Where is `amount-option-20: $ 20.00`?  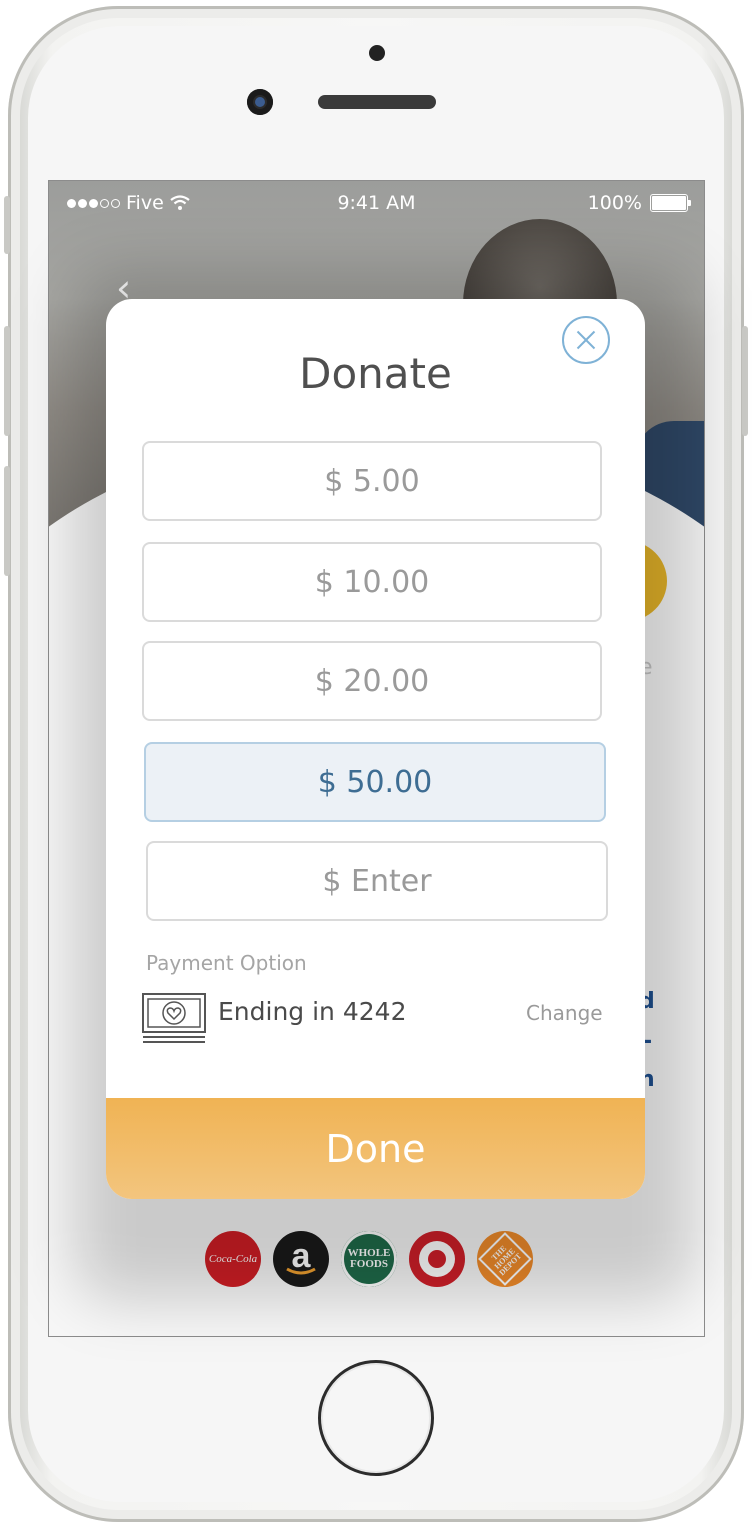
amount-option-20: $ 20.00 is located at coordinates (372, 681).